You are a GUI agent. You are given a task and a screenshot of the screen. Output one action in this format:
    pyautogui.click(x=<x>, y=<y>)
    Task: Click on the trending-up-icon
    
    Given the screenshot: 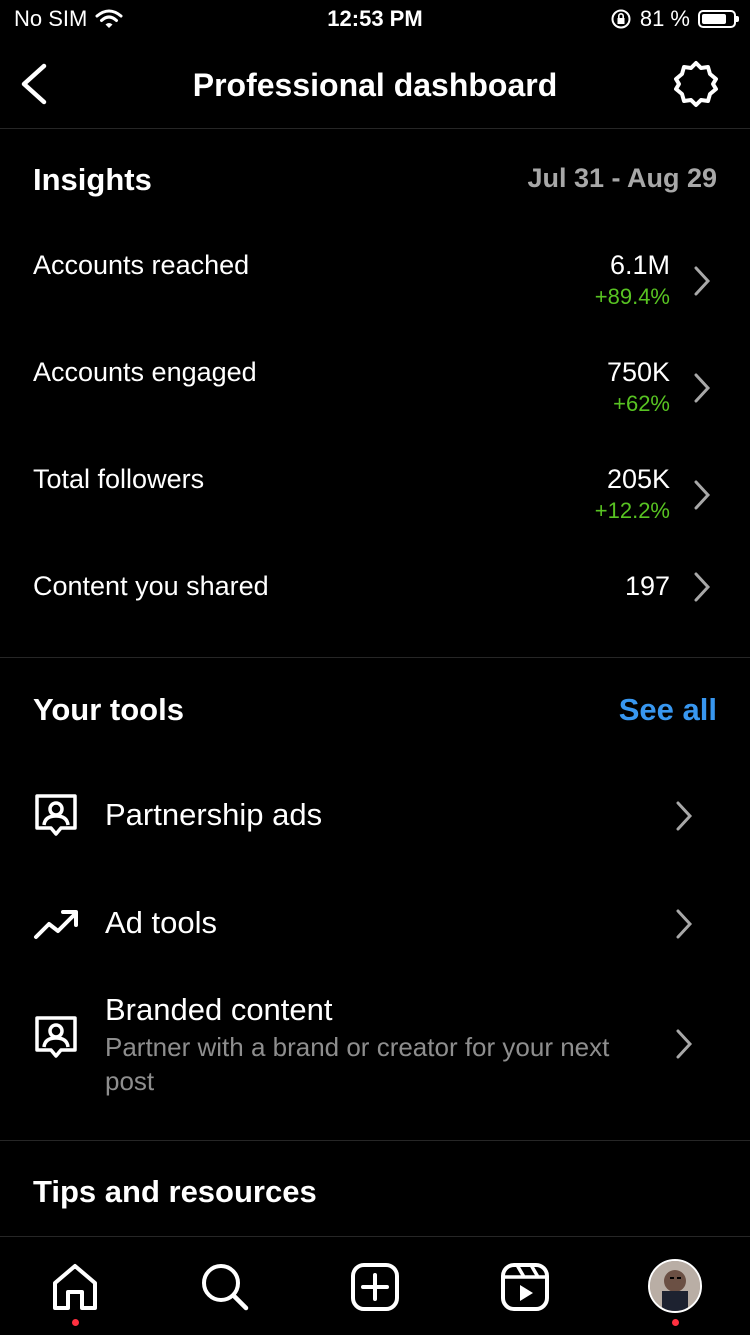 What is the action you would take?
    pyautogui.click(x=56, y=924)
    